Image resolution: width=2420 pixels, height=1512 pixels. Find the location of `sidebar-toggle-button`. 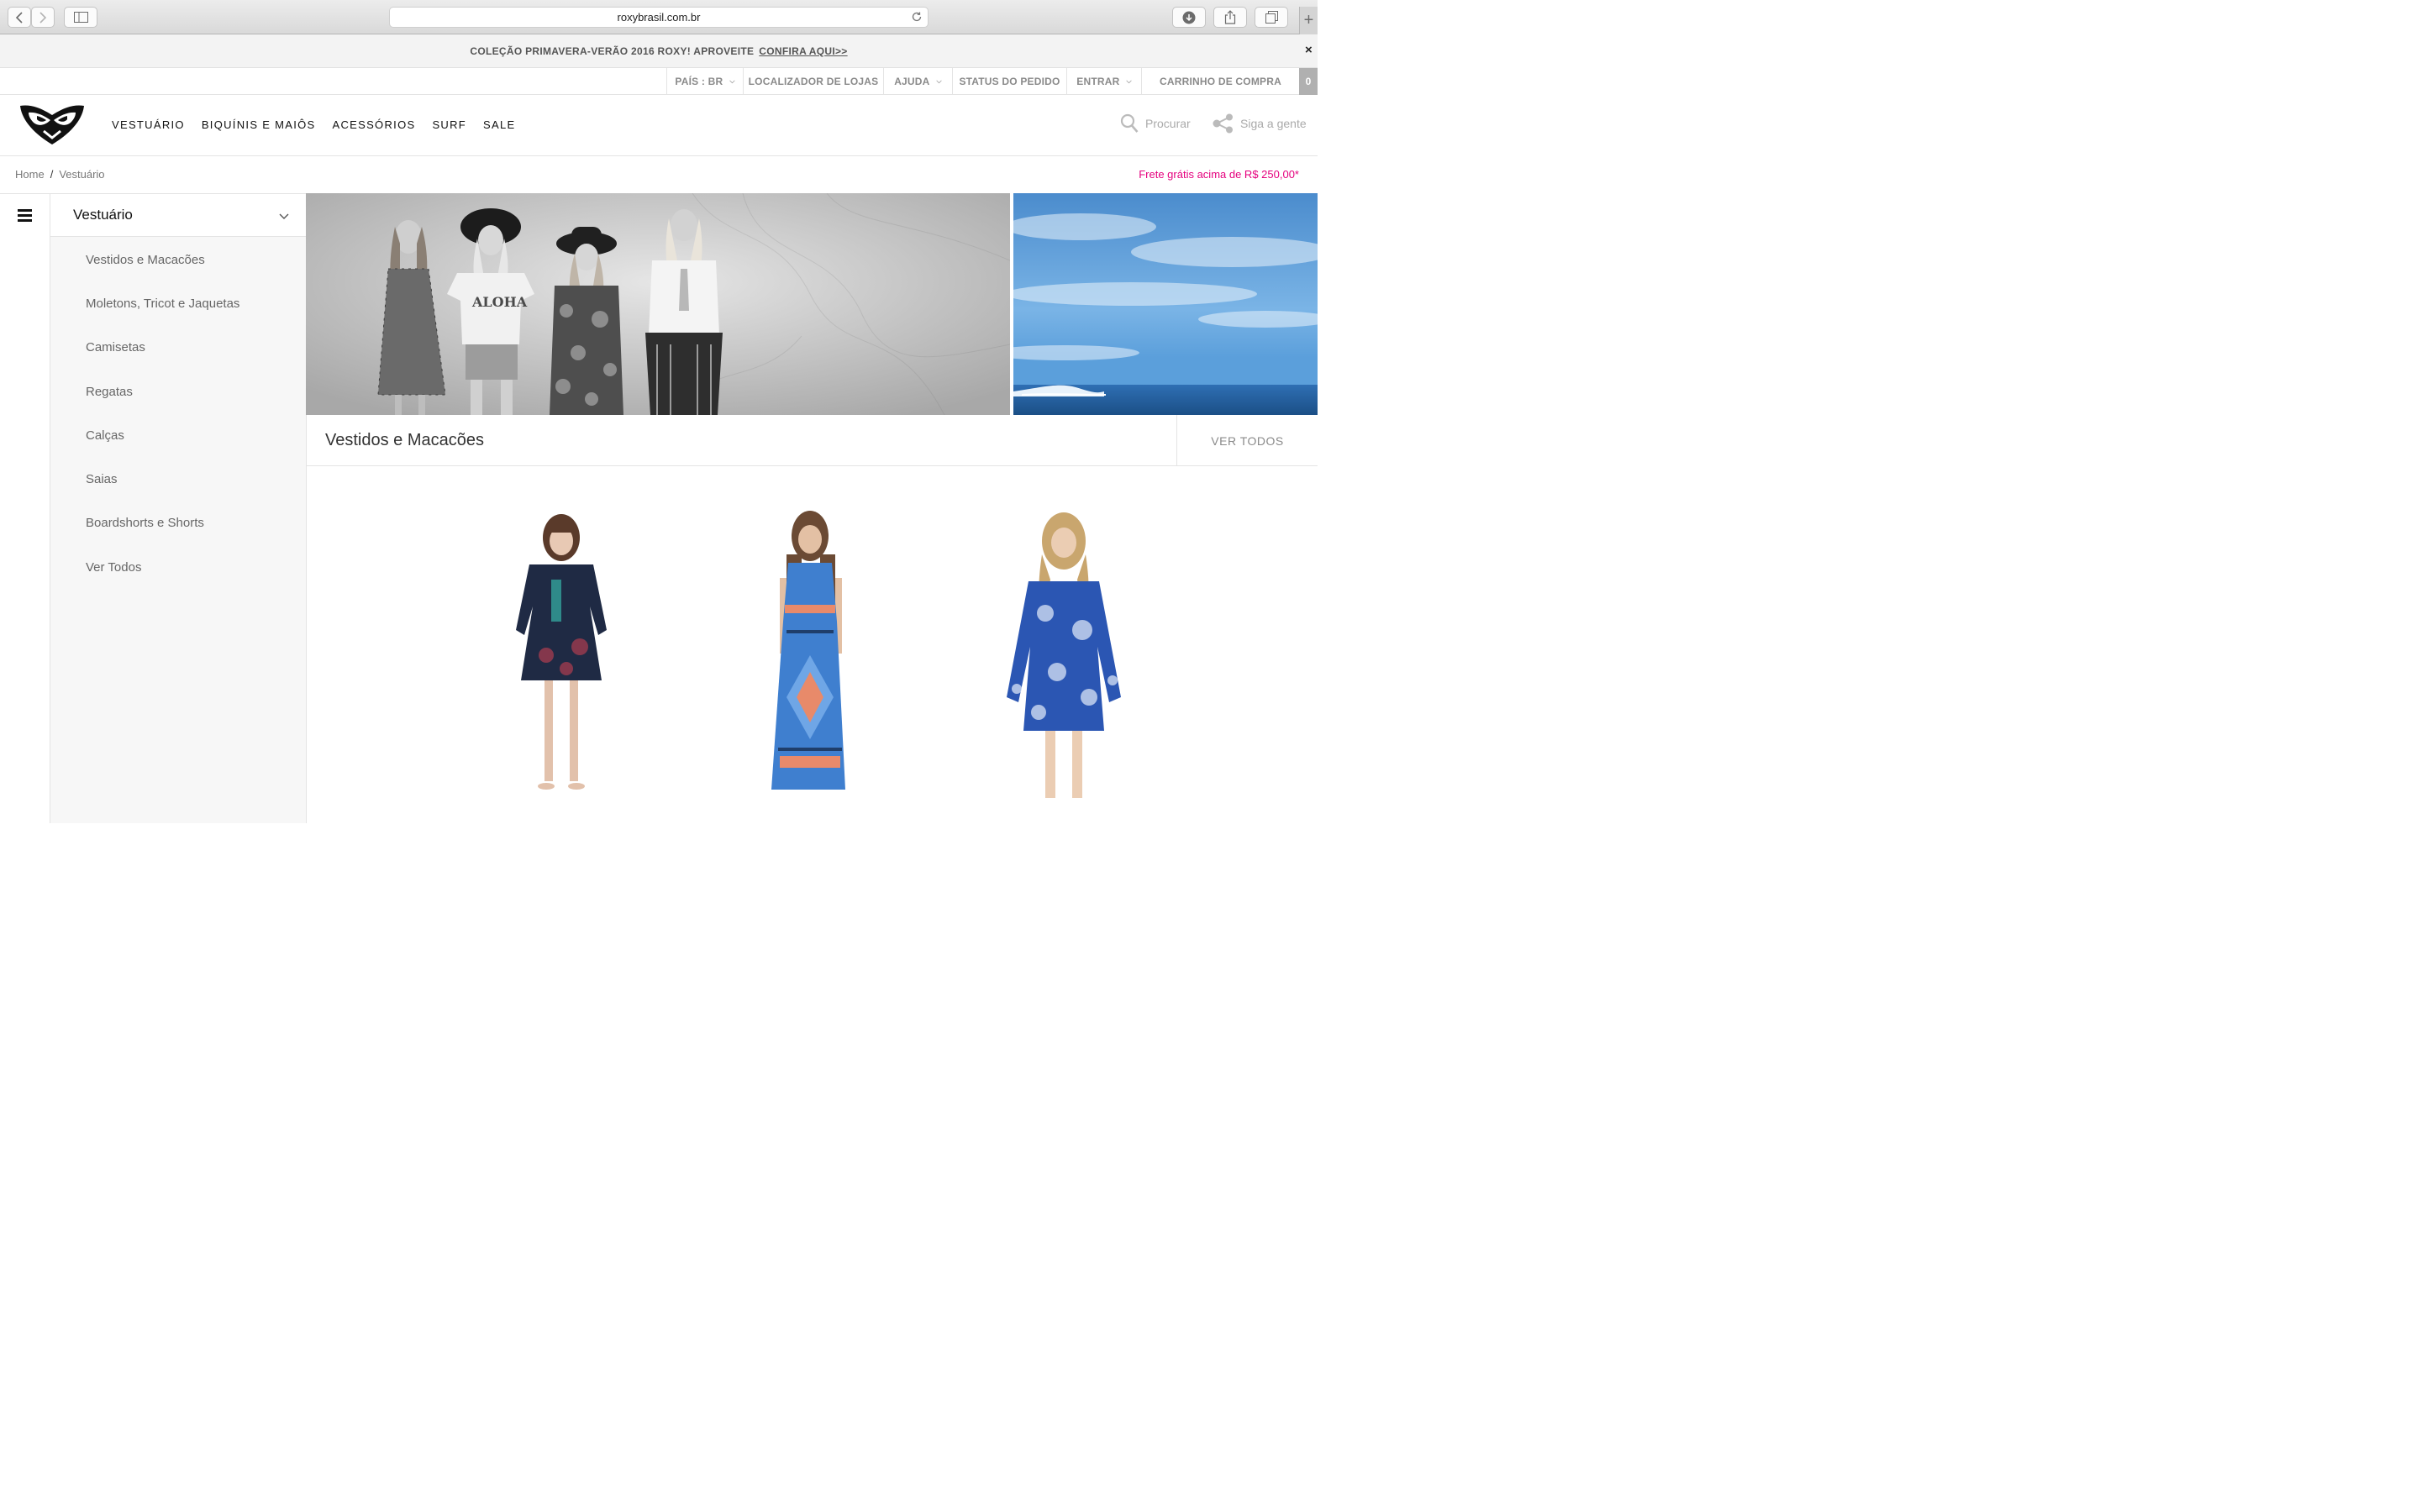

sidebar-toggle-button is located at coordinates (80, 17).